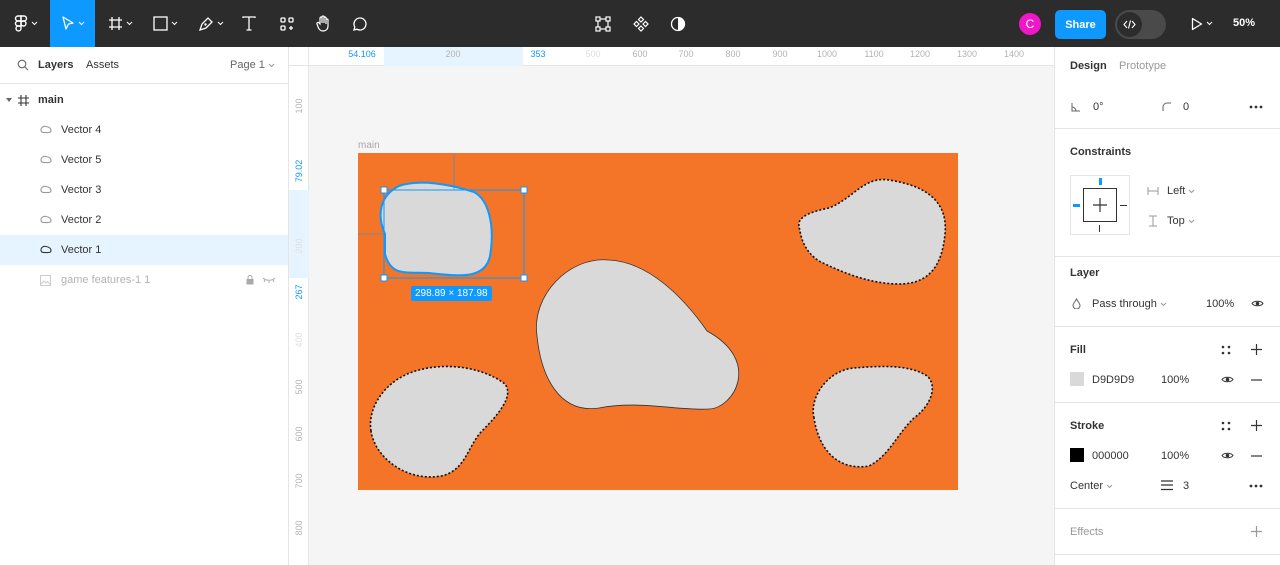 The width and height of the screenshot is (1280, 565). I want to click on layer-name: game features-1 1, so click(106, 280).